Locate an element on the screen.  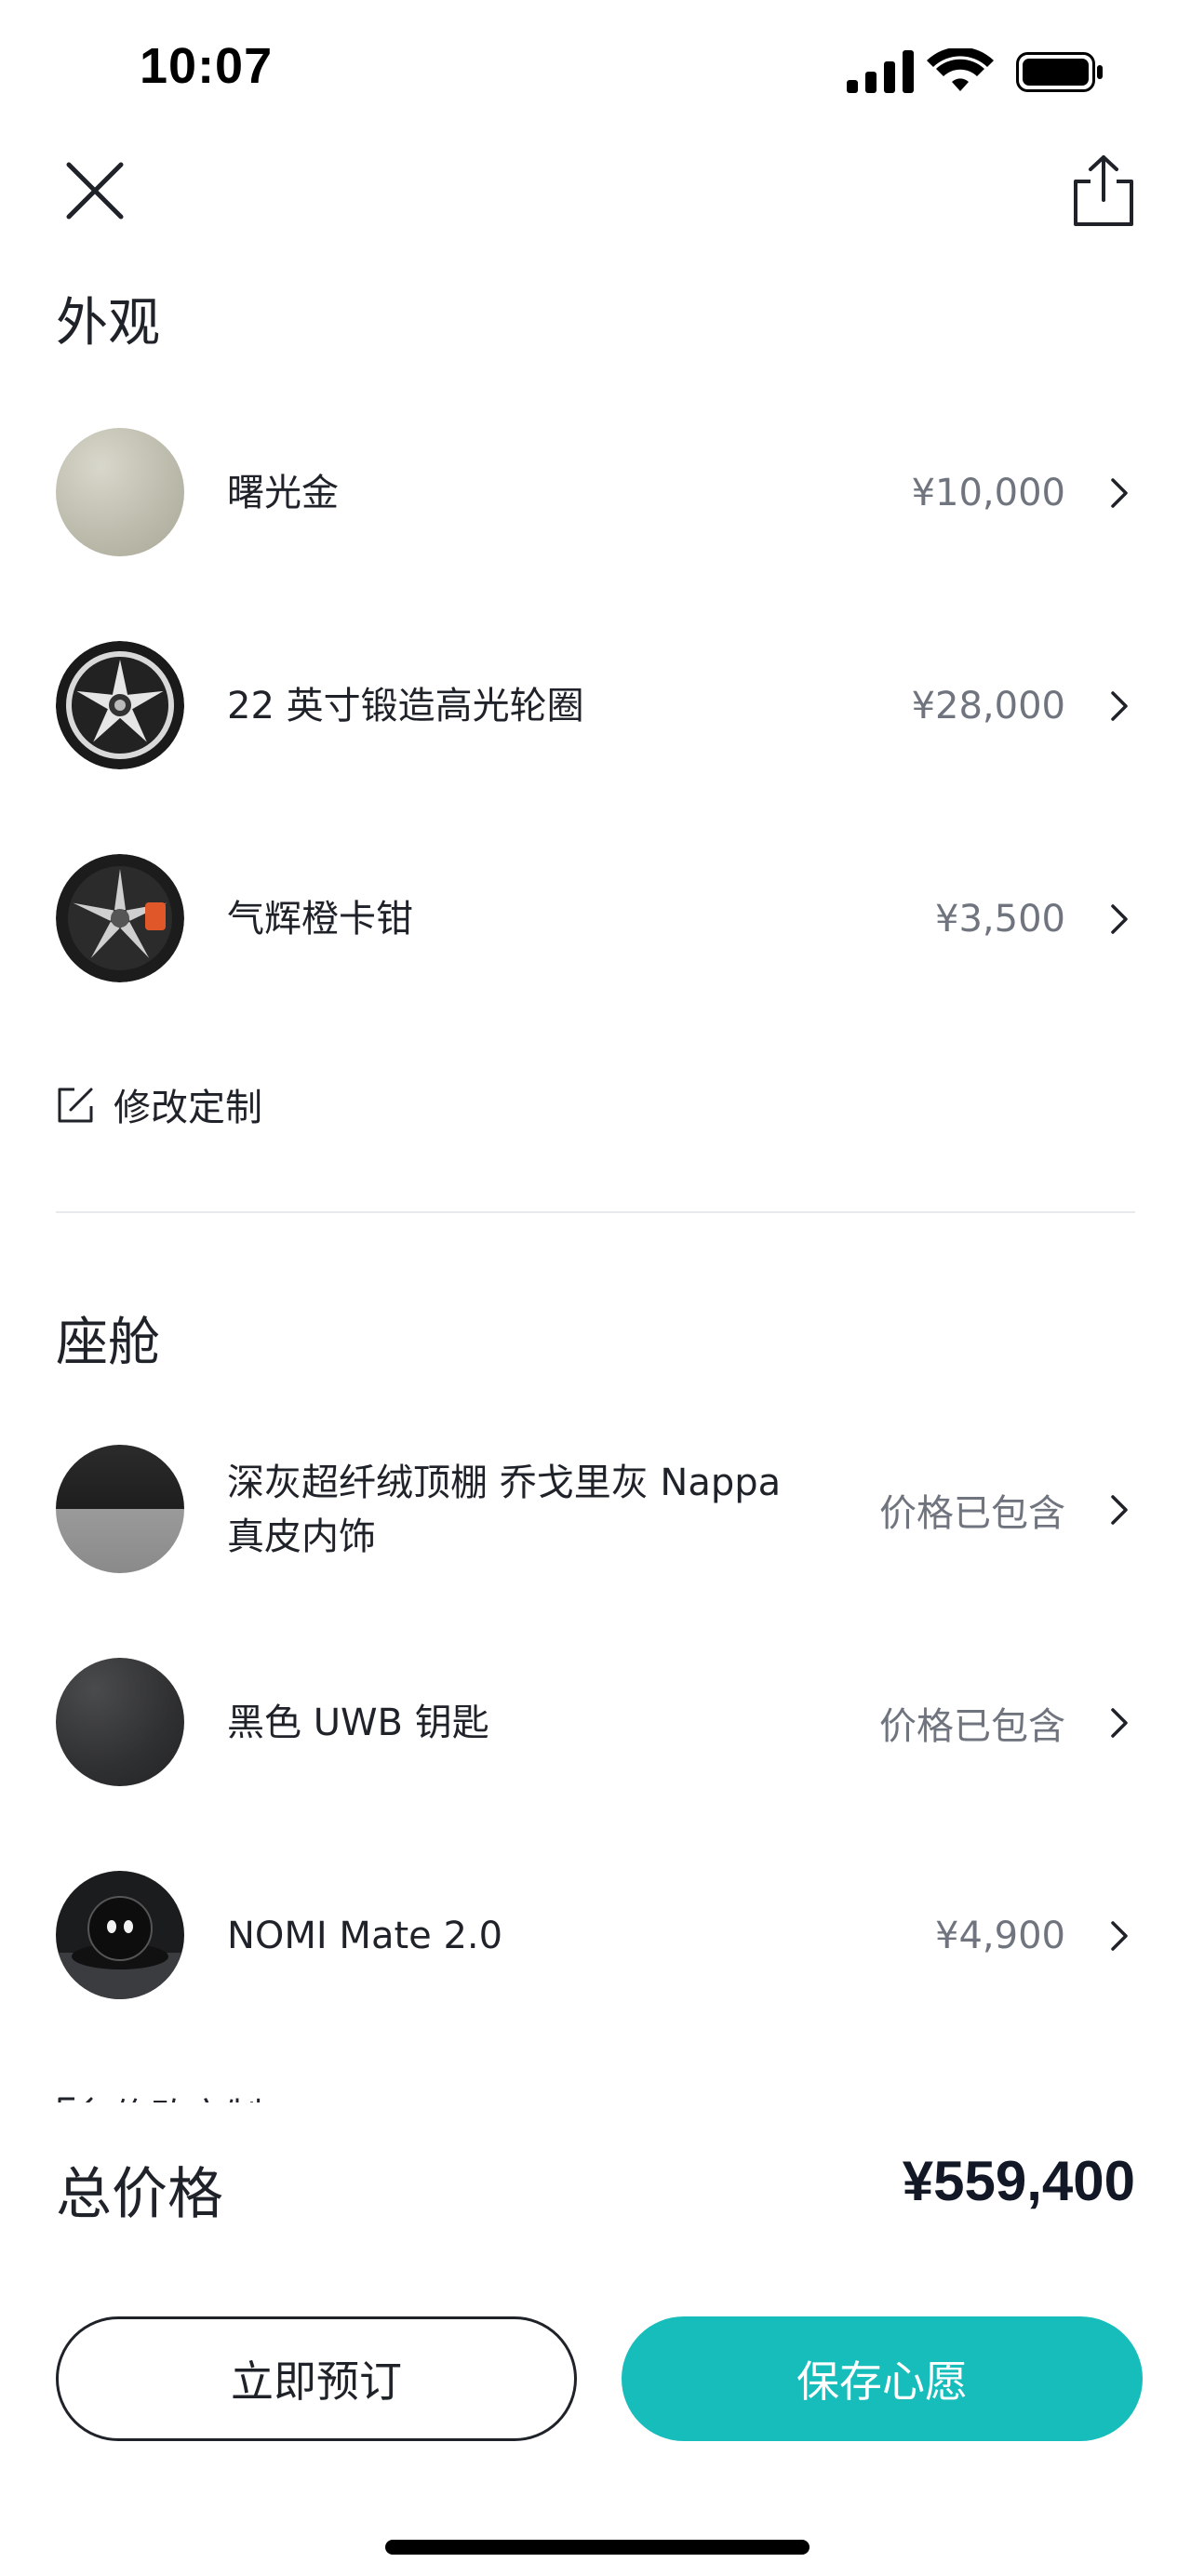
item-price: ¥10,000 is located at coordinates (988, 493).